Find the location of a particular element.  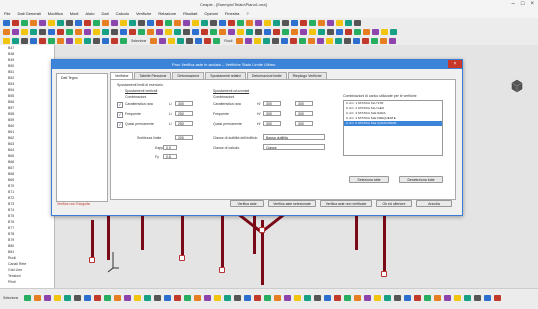

maximize-button: □ is located at coordinates (523, 4).